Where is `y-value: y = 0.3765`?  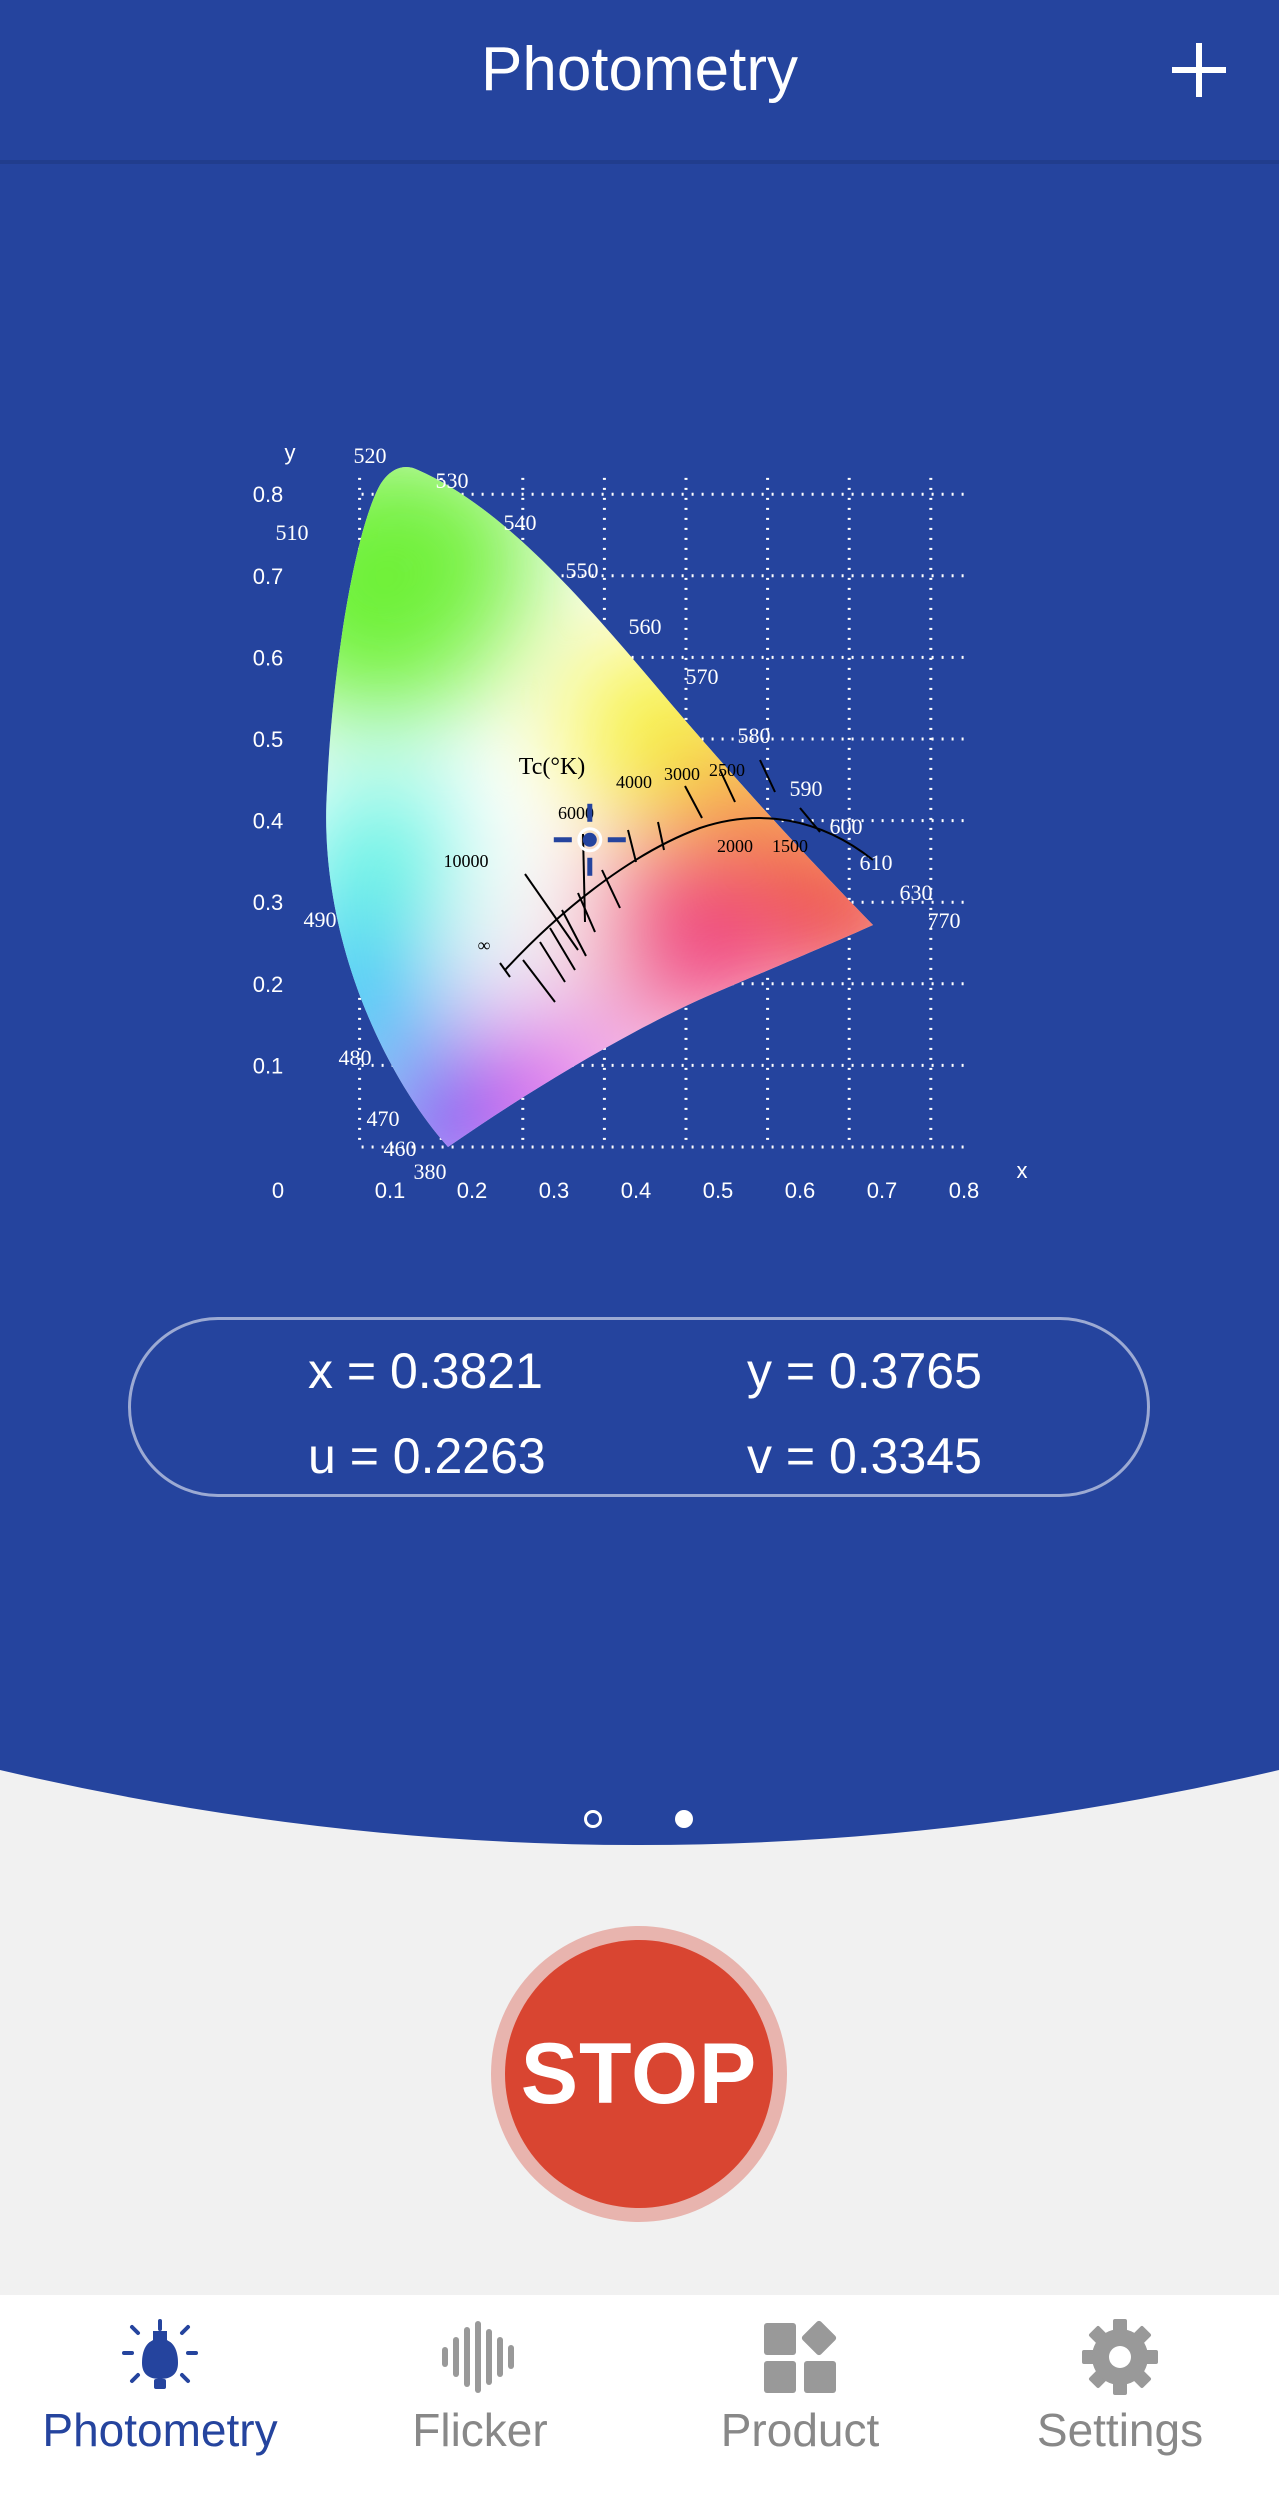
y-value: y = 0.3765 is located at coordinates (864, 1371).